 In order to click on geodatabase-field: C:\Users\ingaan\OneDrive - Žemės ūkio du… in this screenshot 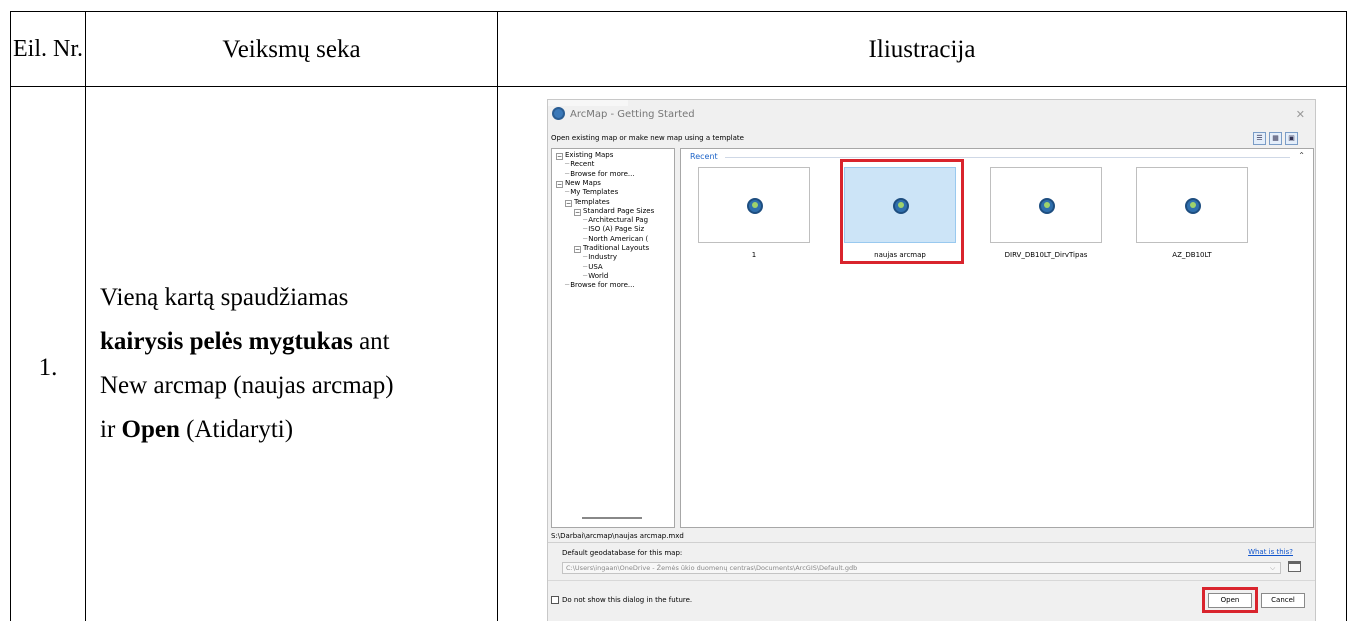, I will do `click(921, 568)`.